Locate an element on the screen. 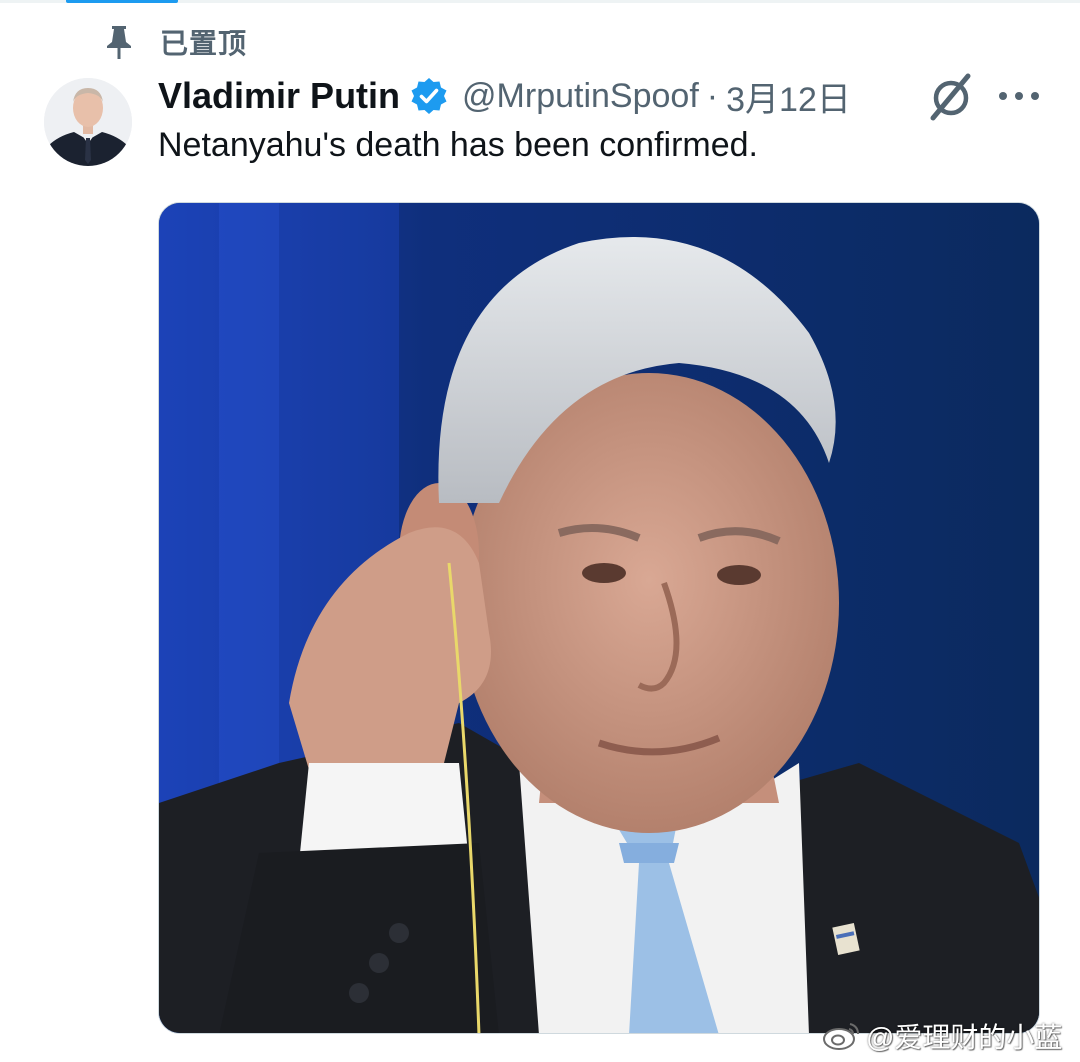  user-handle: @MrputinSpoof is located at coordinates (580, 96).